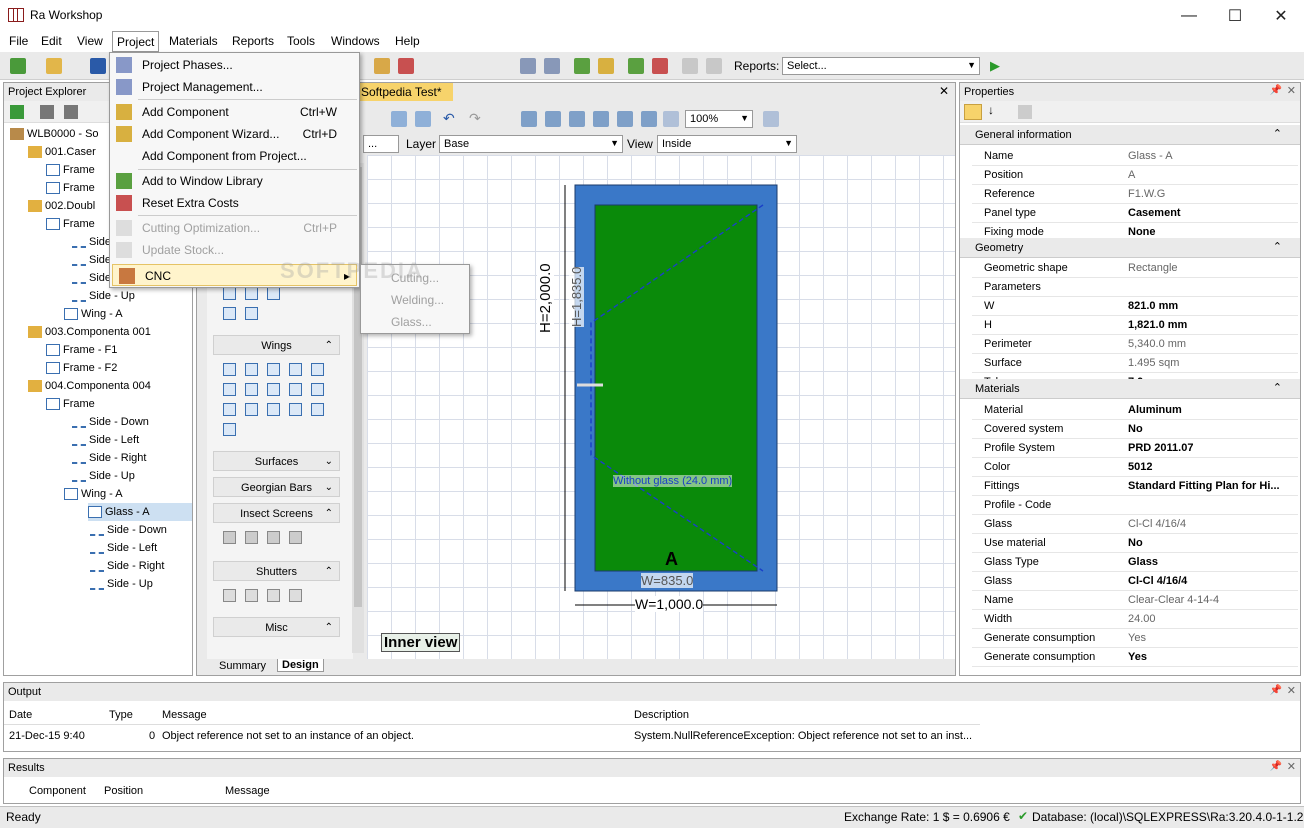  What do you see at coordinates (71, 112) in the screenshot?
I see `collapse-icon` at bounding box center [71, 112].